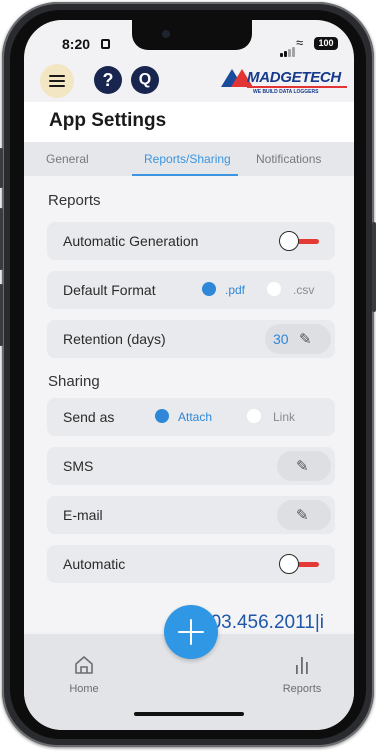 This screenshot has width=376, height=753. I want to click on csv-option-label: .csv, so click(304, 290).